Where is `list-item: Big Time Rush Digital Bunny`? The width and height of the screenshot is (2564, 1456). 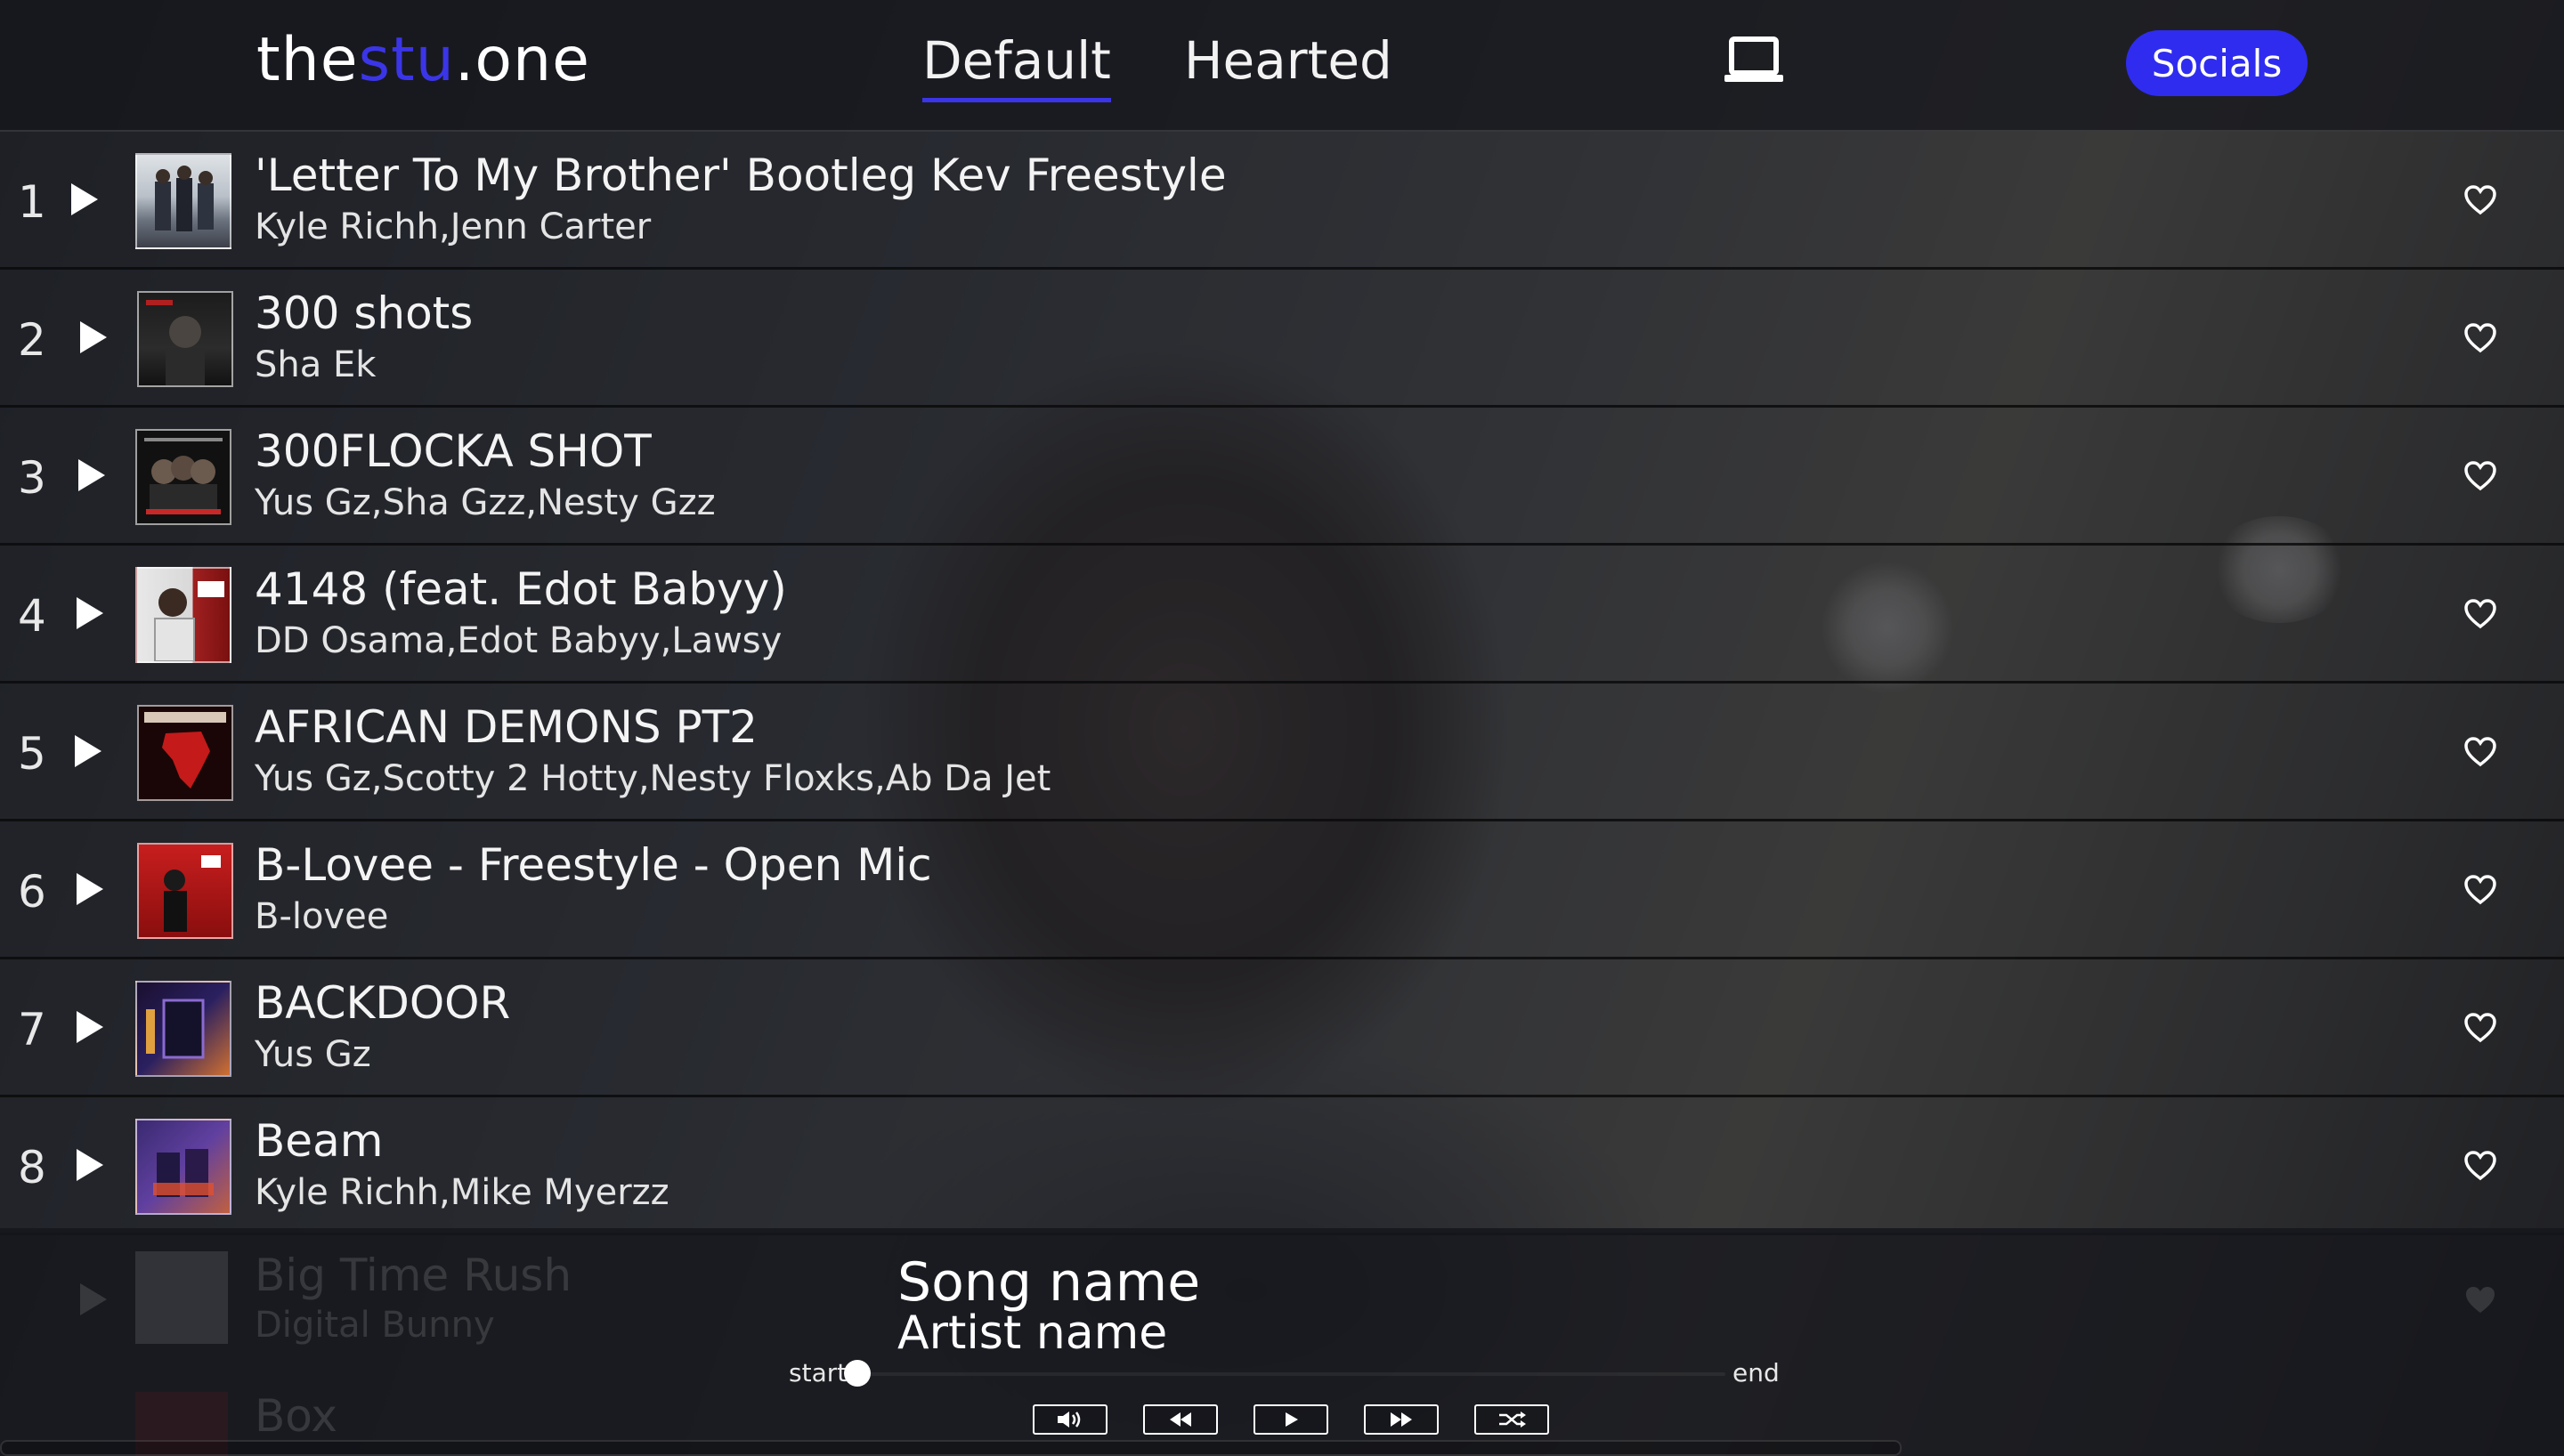
list-item: Big Time Rush Digital Bunny is located at coordinates (1282, 1299).